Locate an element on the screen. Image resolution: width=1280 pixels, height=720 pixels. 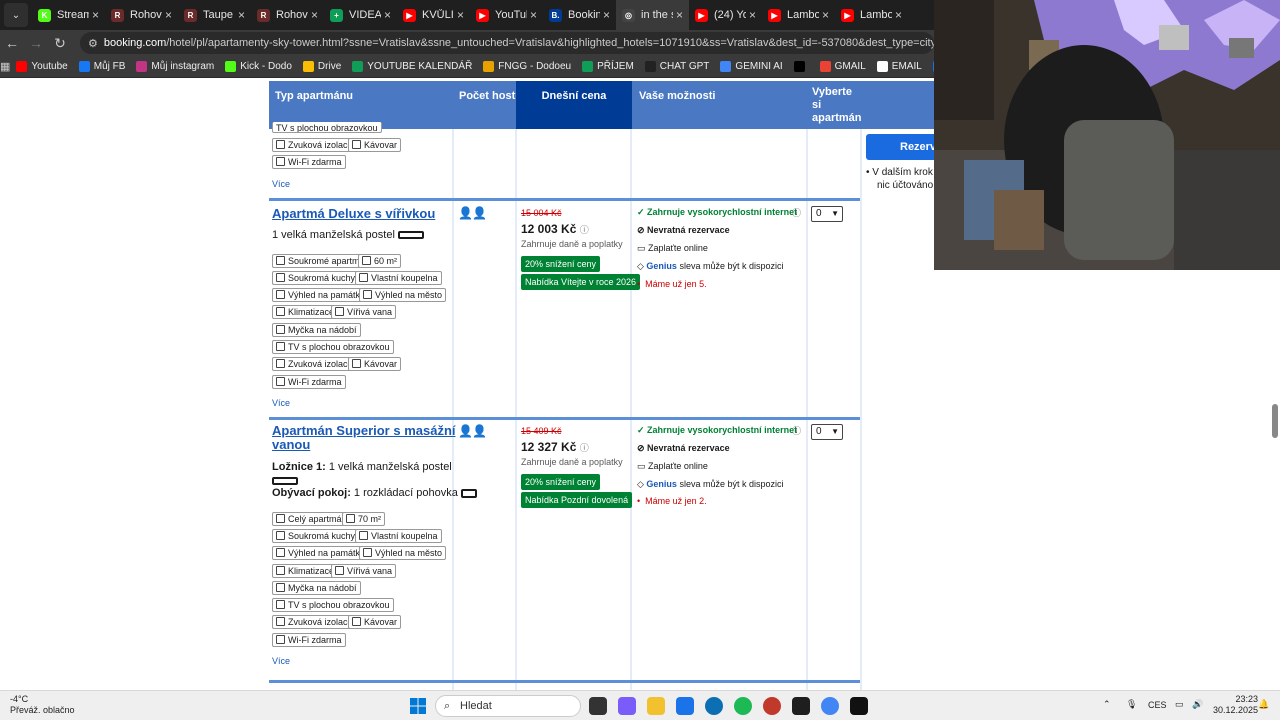
bookmark-icon is located at coordinates (358, 66).